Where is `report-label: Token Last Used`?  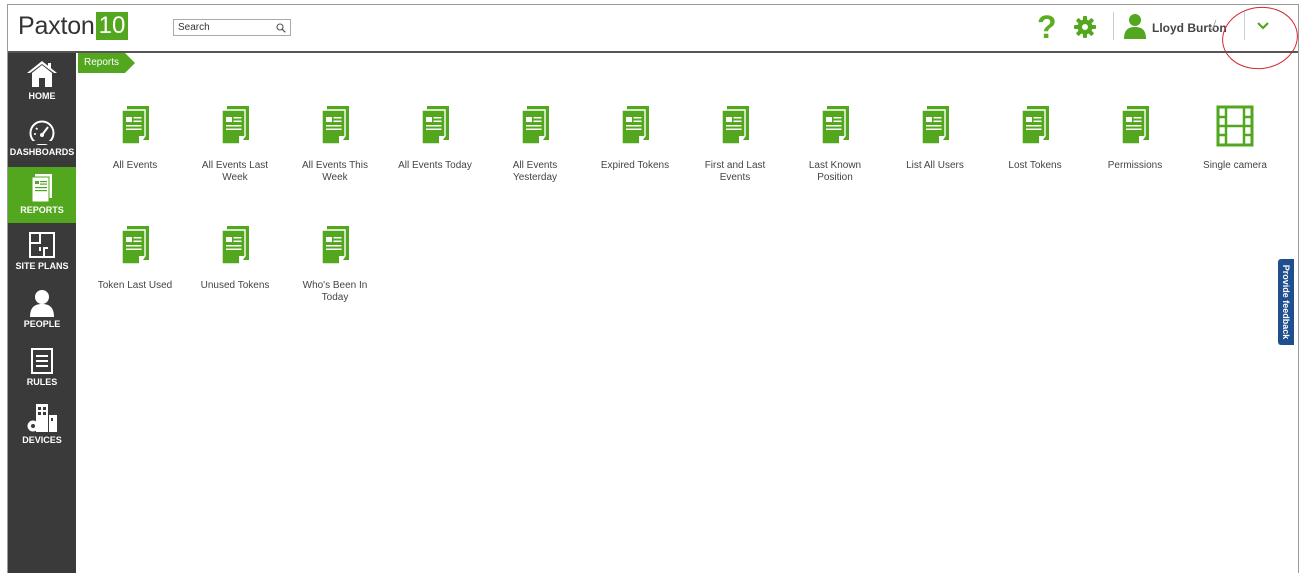
report-label: Token Last Used is located at coordinates (135, 285).